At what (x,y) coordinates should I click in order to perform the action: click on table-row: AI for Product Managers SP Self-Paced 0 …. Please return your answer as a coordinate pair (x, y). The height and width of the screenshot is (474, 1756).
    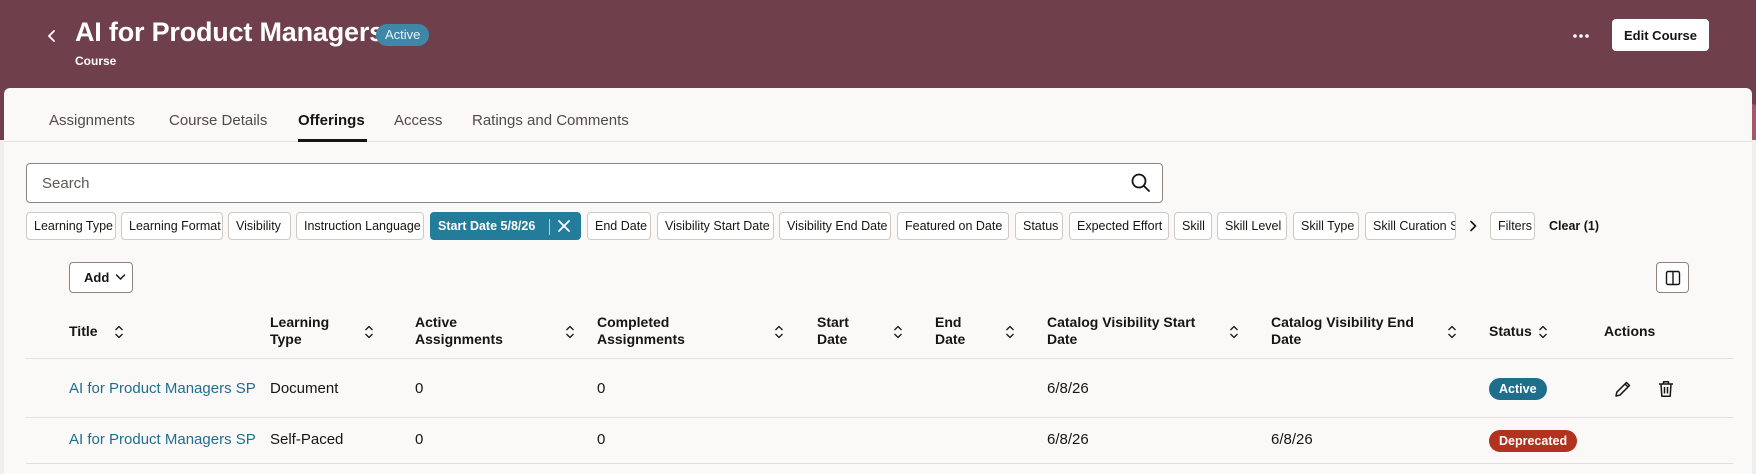
    Looking at the image, I should click on (879, 441).